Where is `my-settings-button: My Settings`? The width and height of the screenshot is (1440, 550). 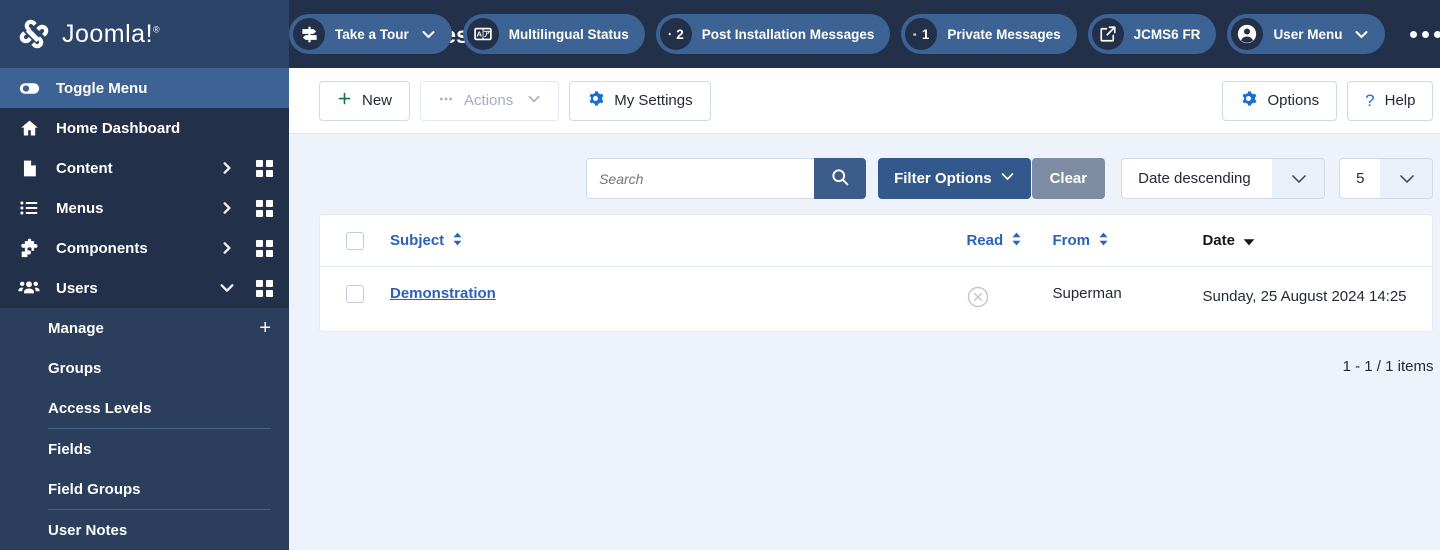
my-settings-button: My Settings is located at coordinates (640, 100).